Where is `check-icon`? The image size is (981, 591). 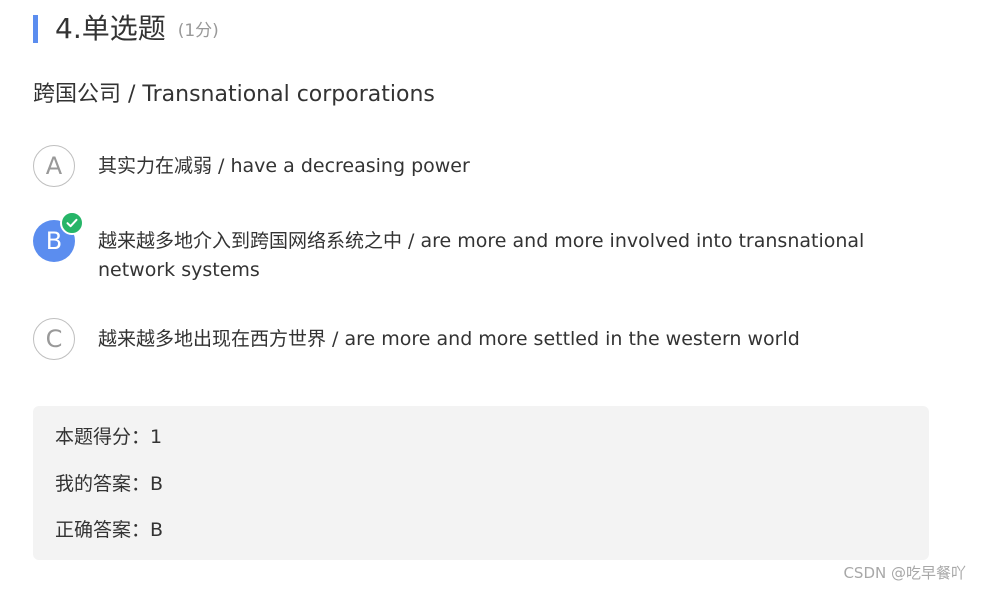 check-icon is located at coordinates (72, 223).